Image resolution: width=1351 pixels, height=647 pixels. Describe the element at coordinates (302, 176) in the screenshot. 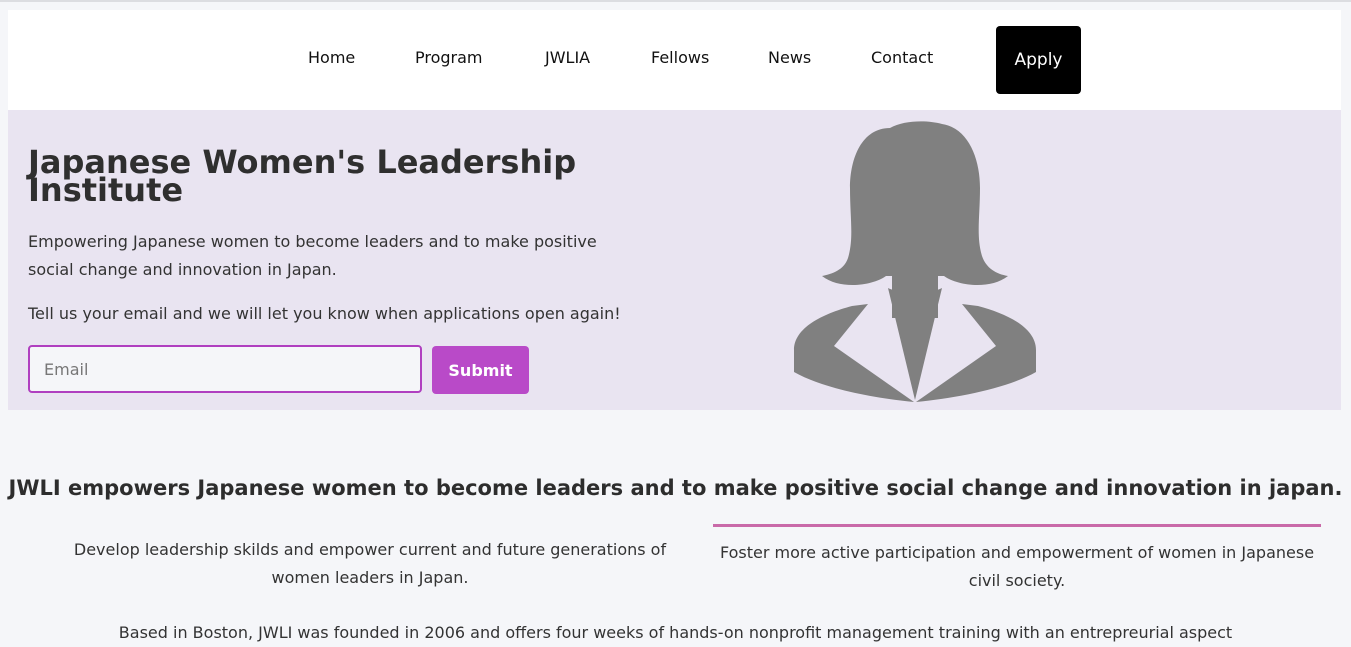

I see `hero-title: Japanese Women's Leadership Institute` at that location.